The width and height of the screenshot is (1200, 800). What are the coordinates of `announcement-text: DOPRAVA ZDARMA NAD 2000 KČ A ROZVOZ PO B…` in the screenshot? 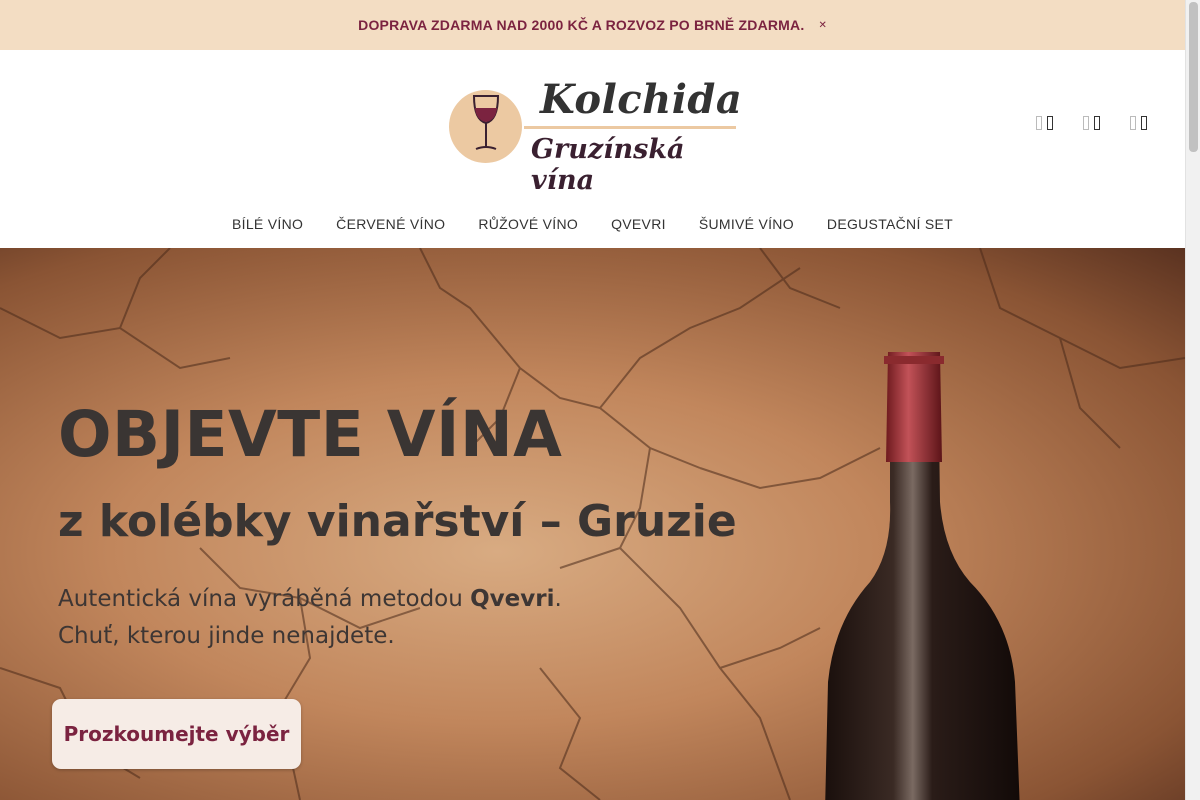 It's located at (581, 25).